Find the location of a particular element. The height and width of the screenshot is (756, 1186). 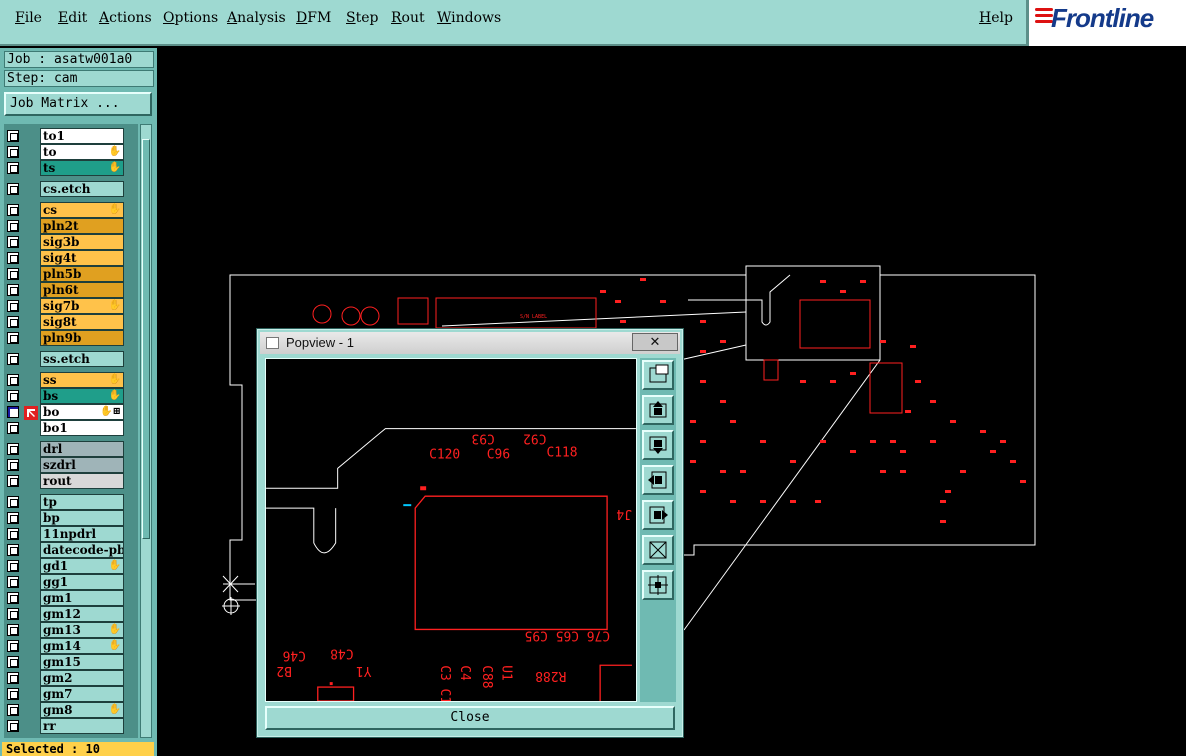

layer-name: rout is located at coordinates (82, 481).